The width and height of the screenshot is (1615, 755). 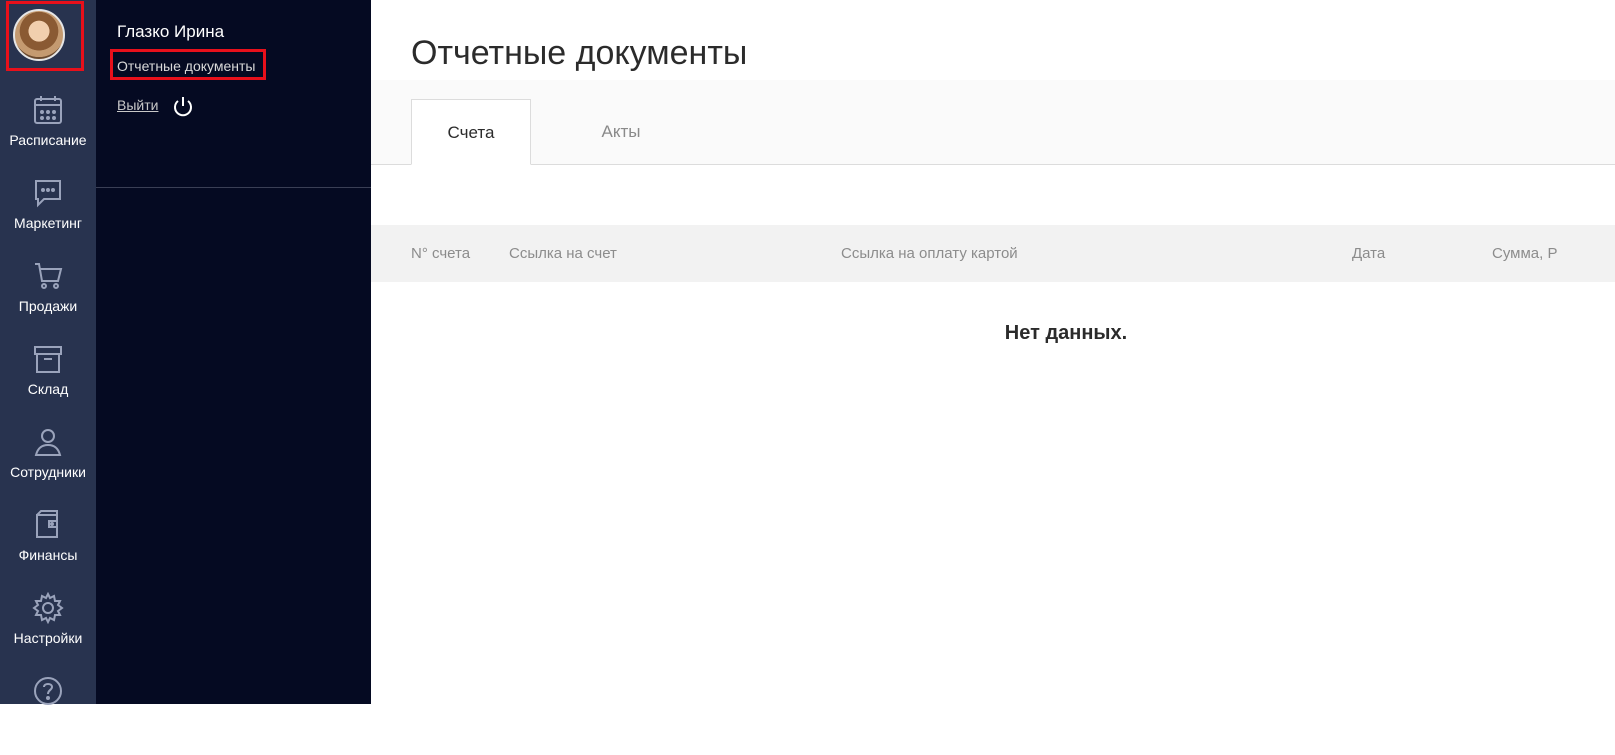 I want to click on person-icon, so click(x=48, y=442).